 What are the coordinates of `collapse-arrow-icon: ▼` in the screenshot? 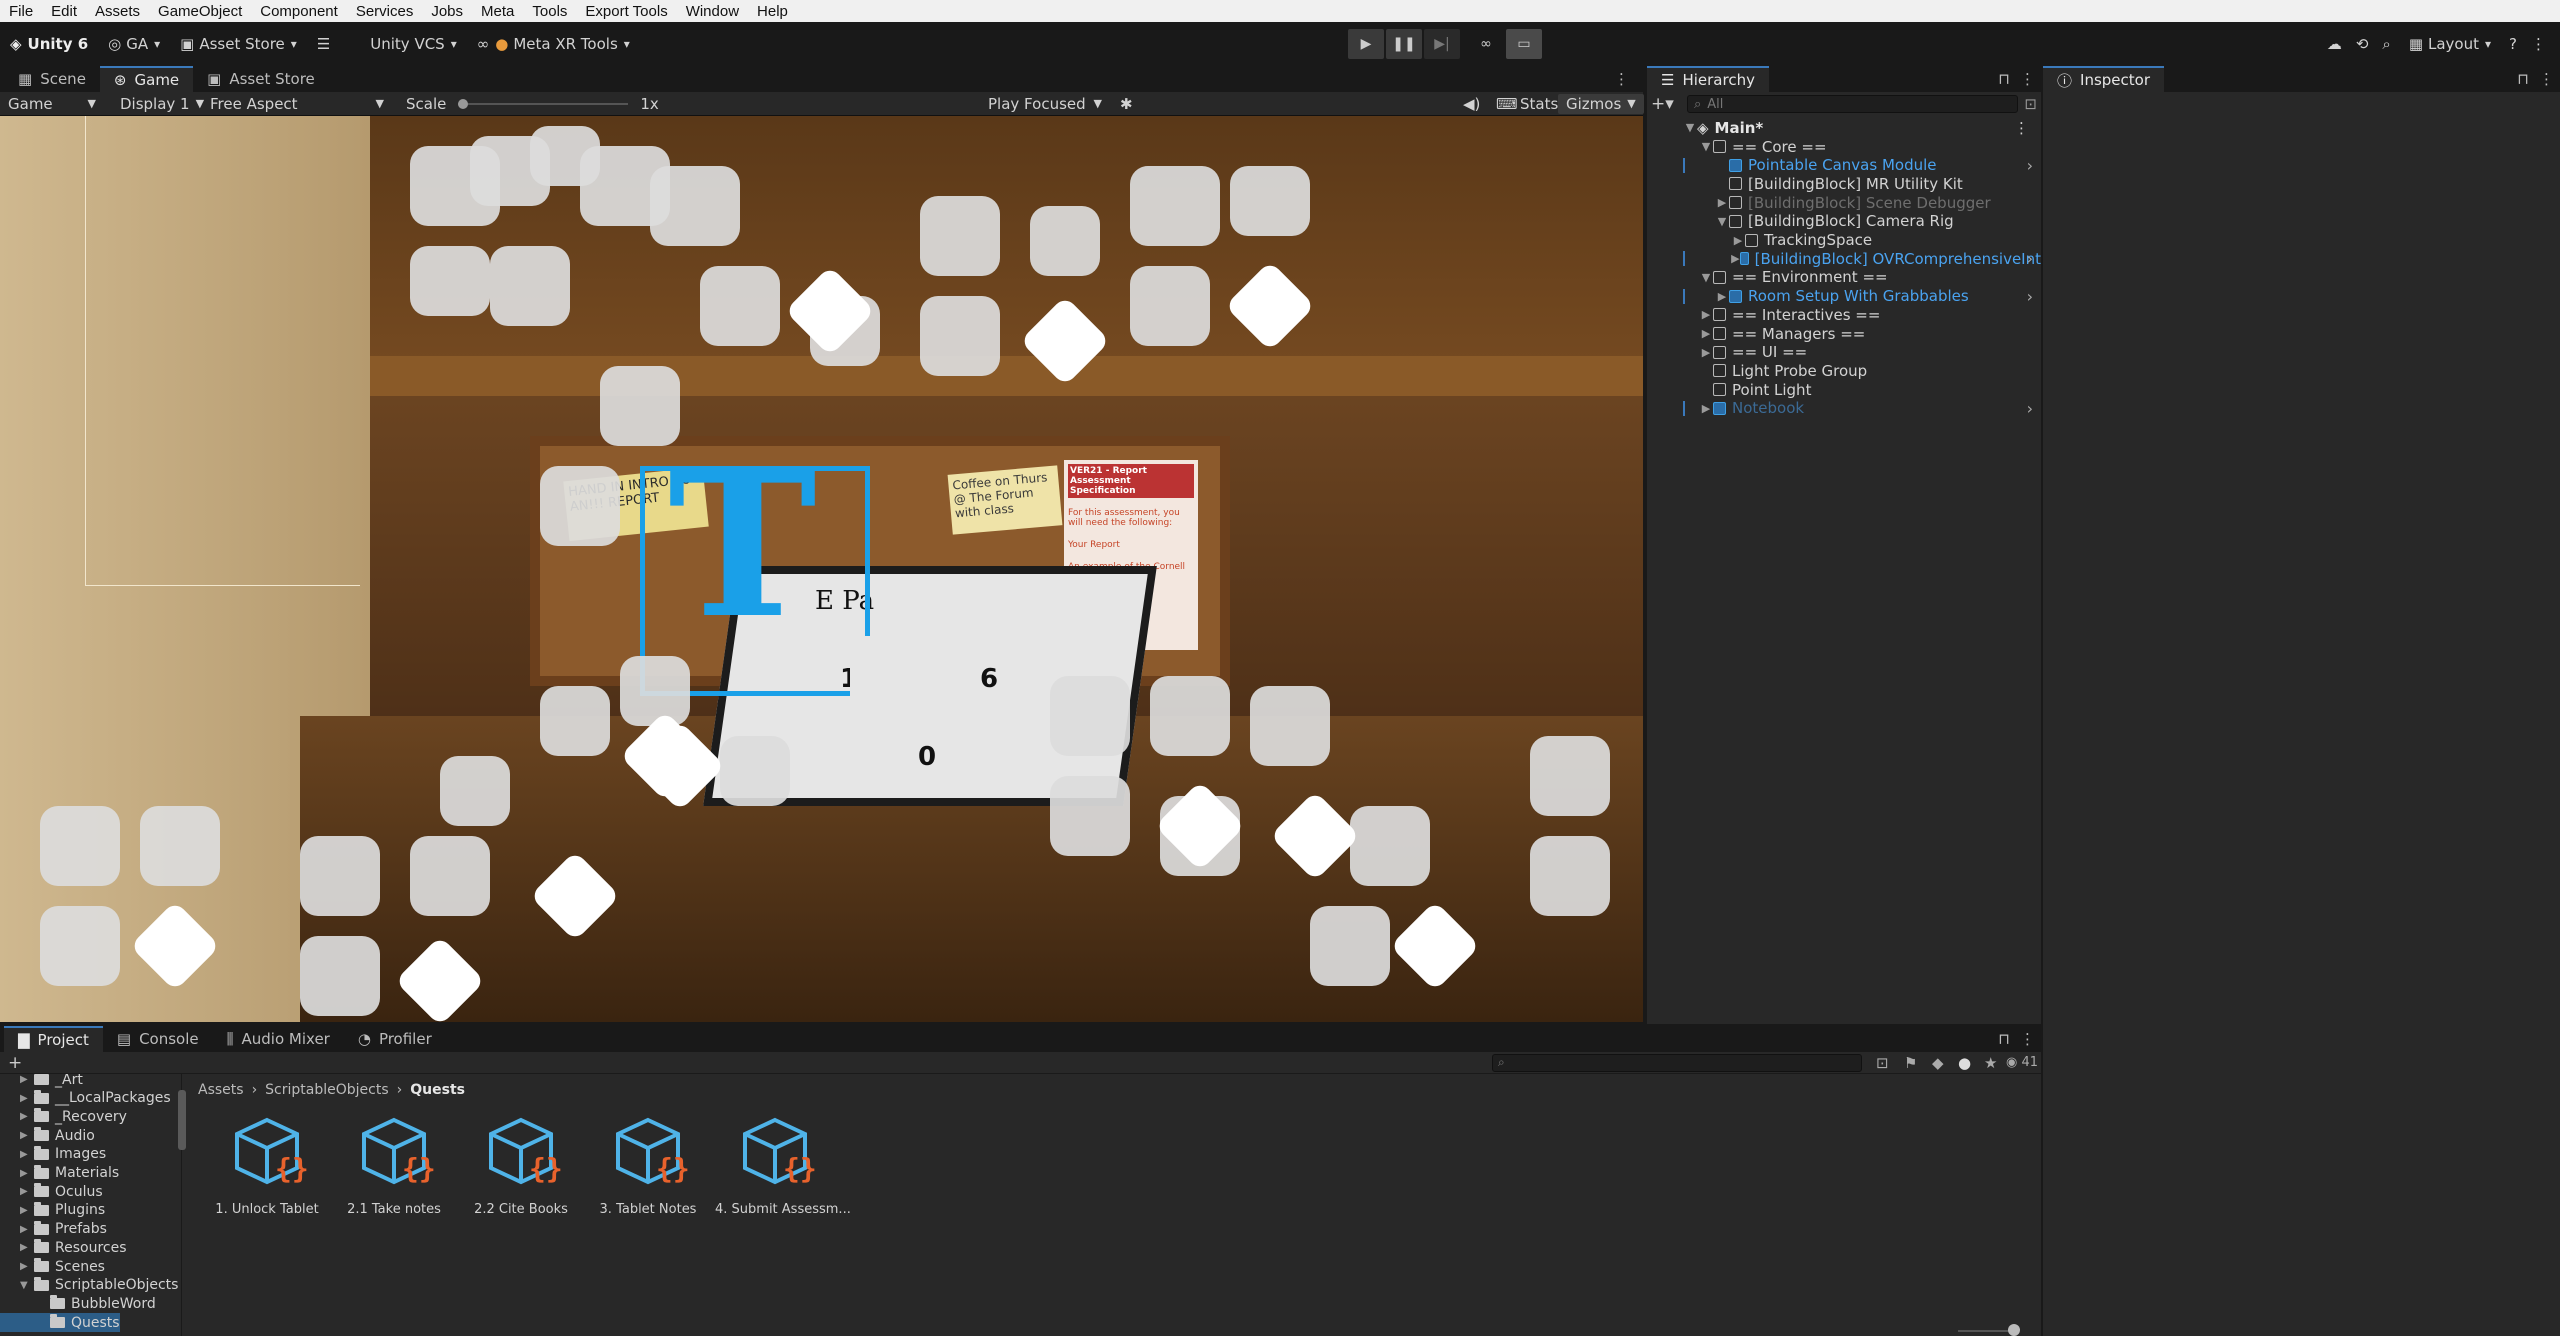 It's located at (27, 1285).